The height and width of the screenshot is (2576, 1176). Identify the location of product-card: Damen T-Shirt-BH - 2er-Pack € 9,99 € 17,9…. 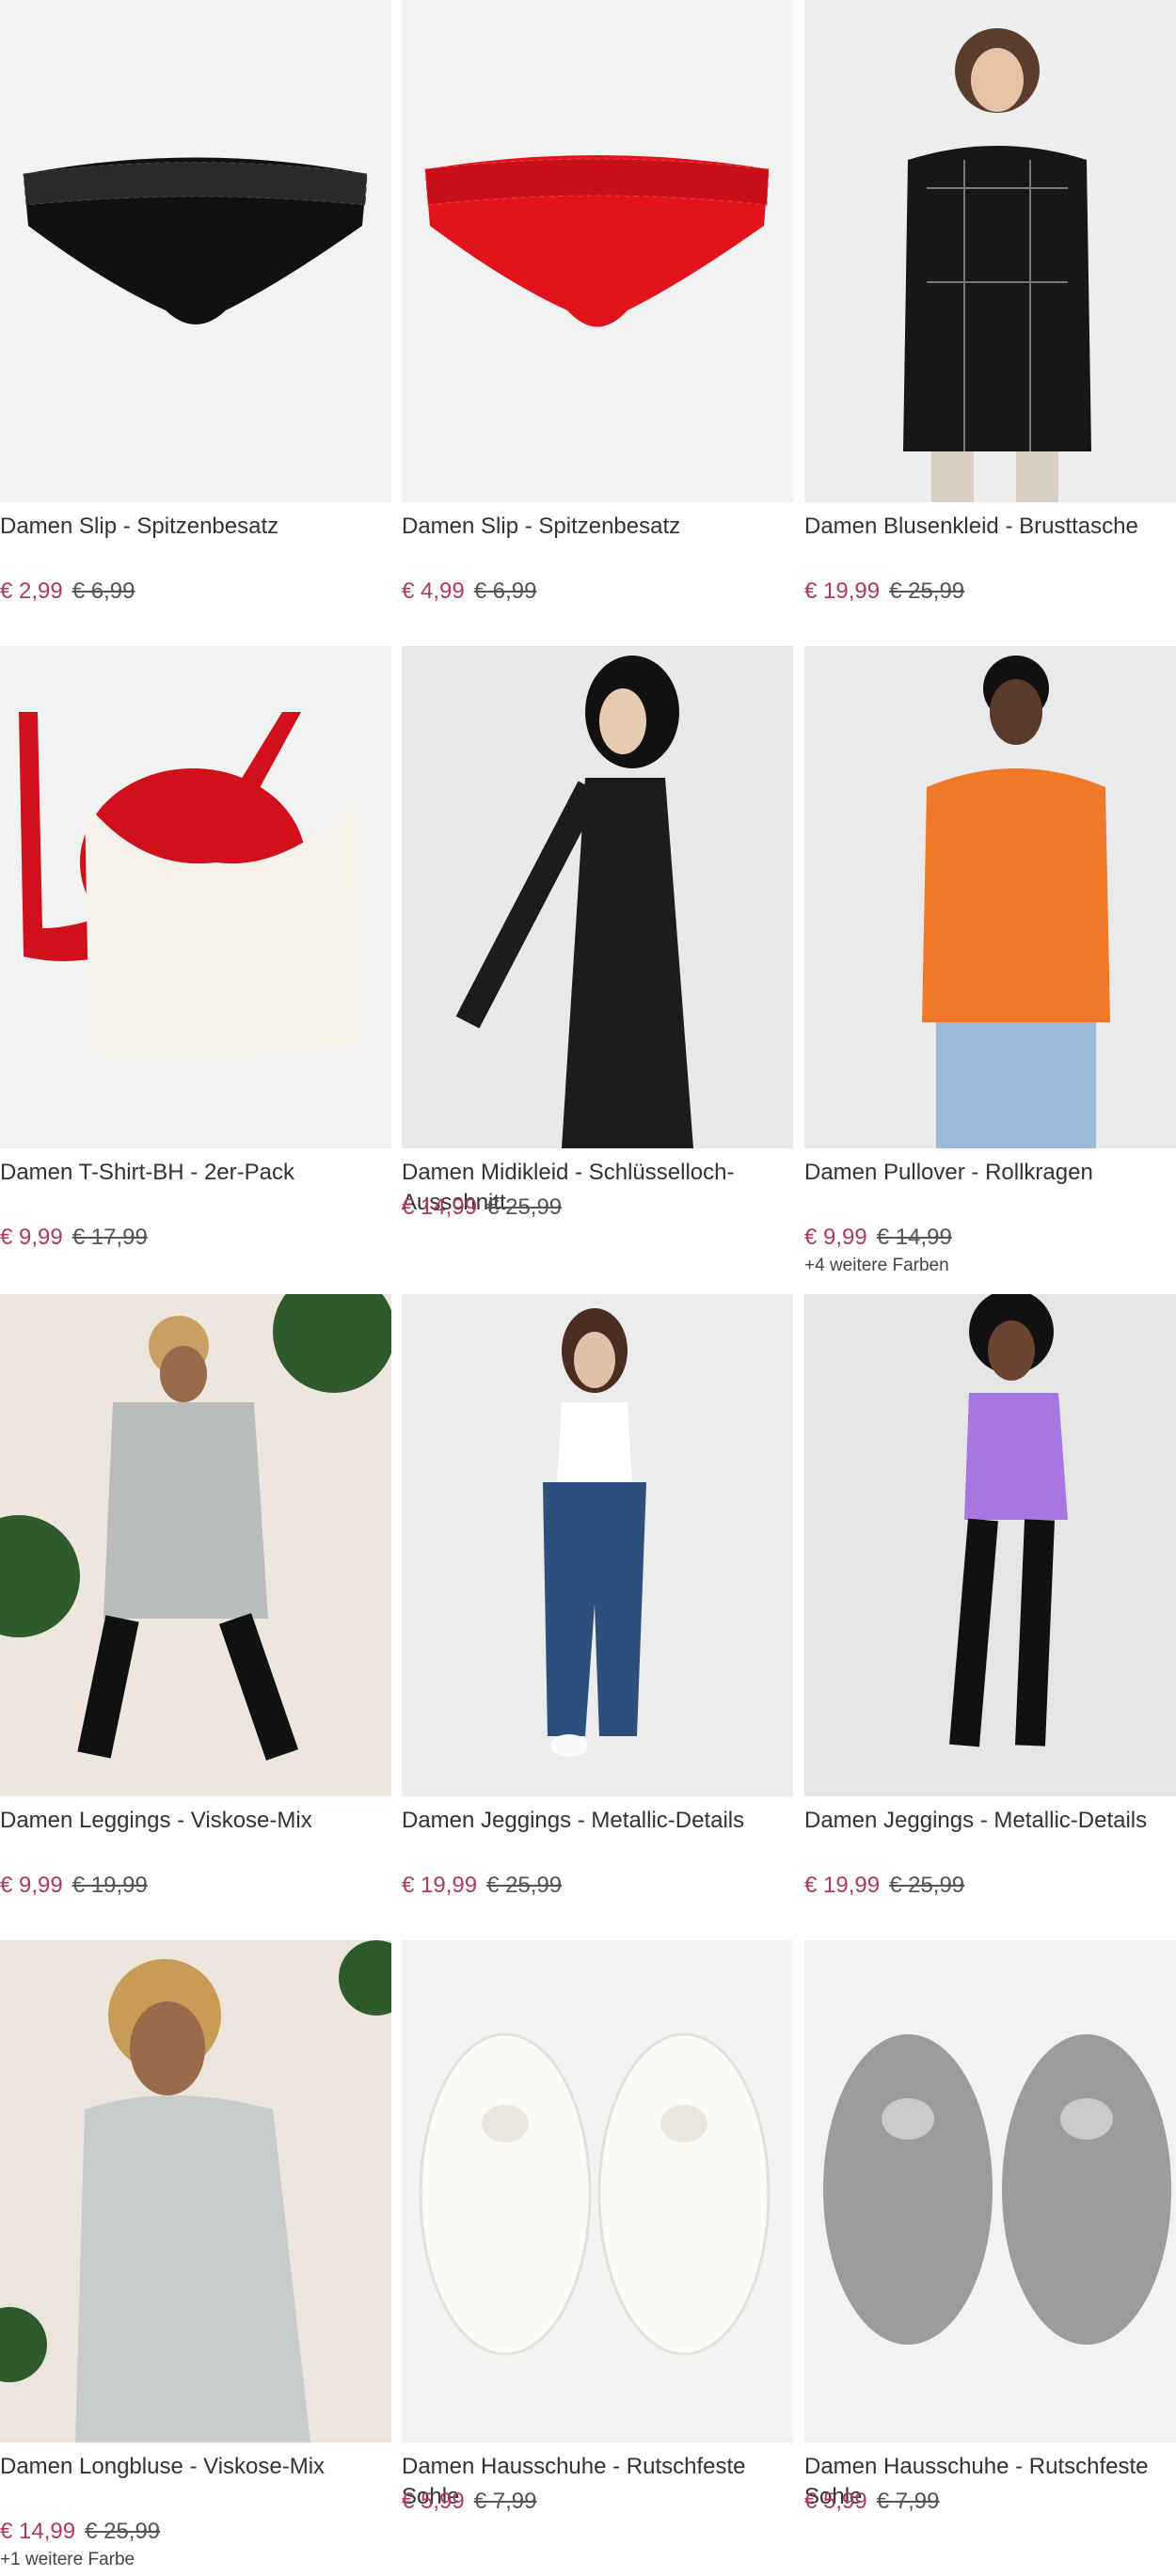
(195, 949).